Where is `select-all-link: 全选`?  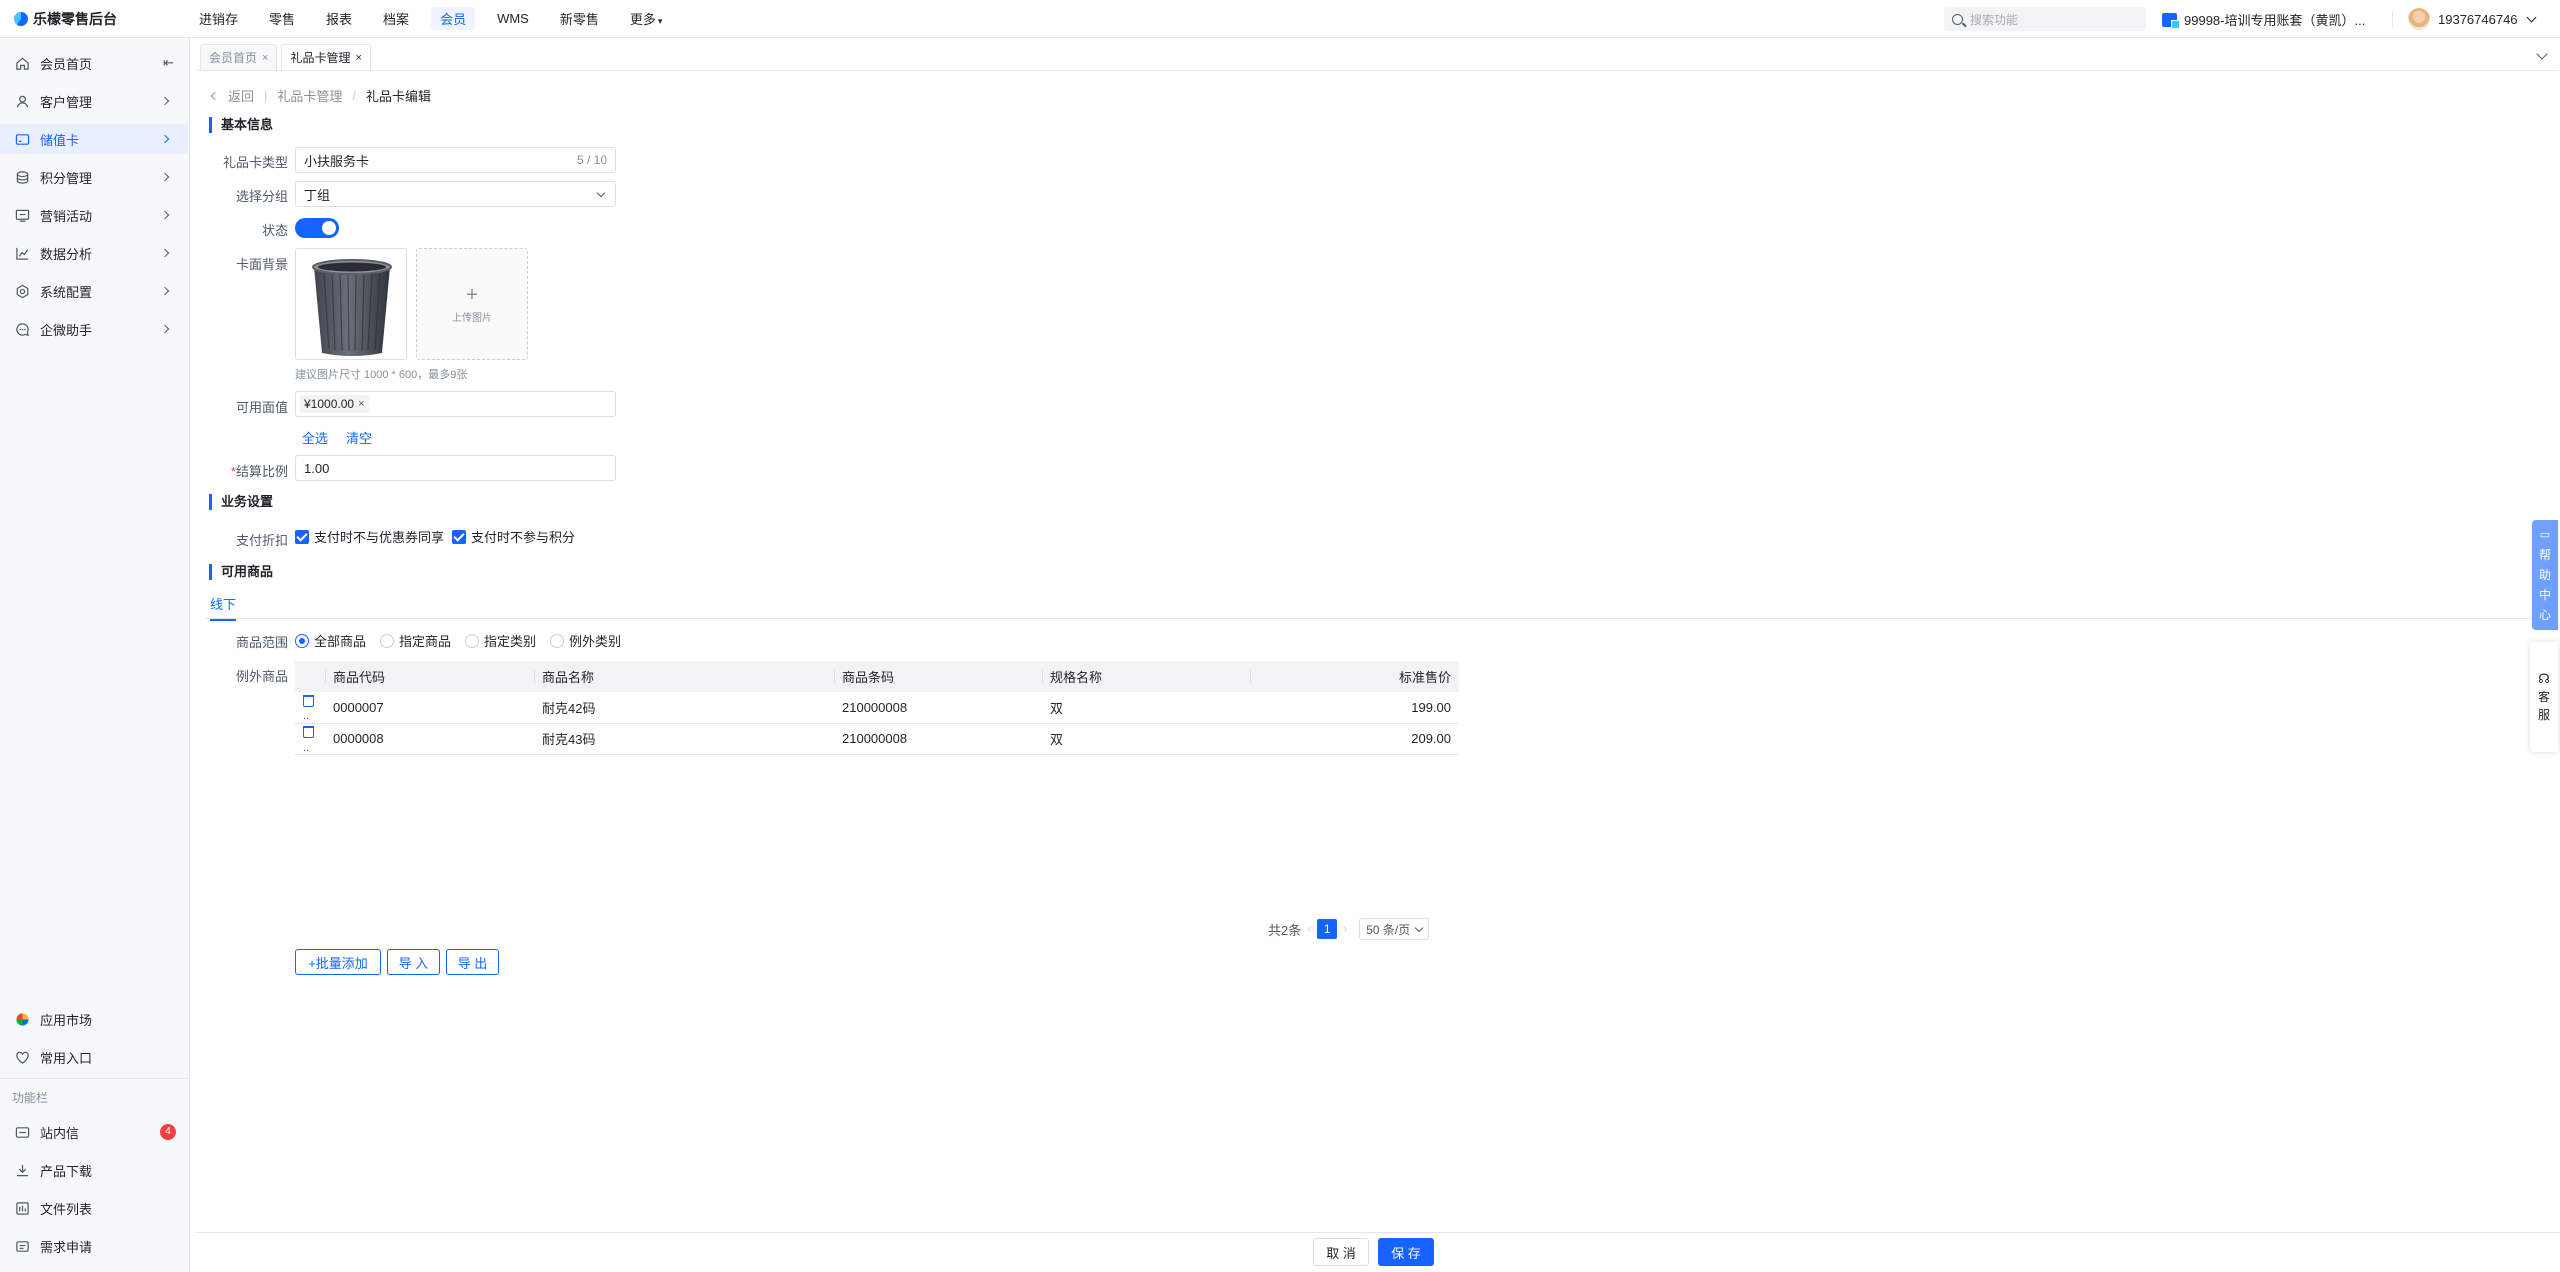 select-all-link: 全选 is located at coordinates (315, 437).